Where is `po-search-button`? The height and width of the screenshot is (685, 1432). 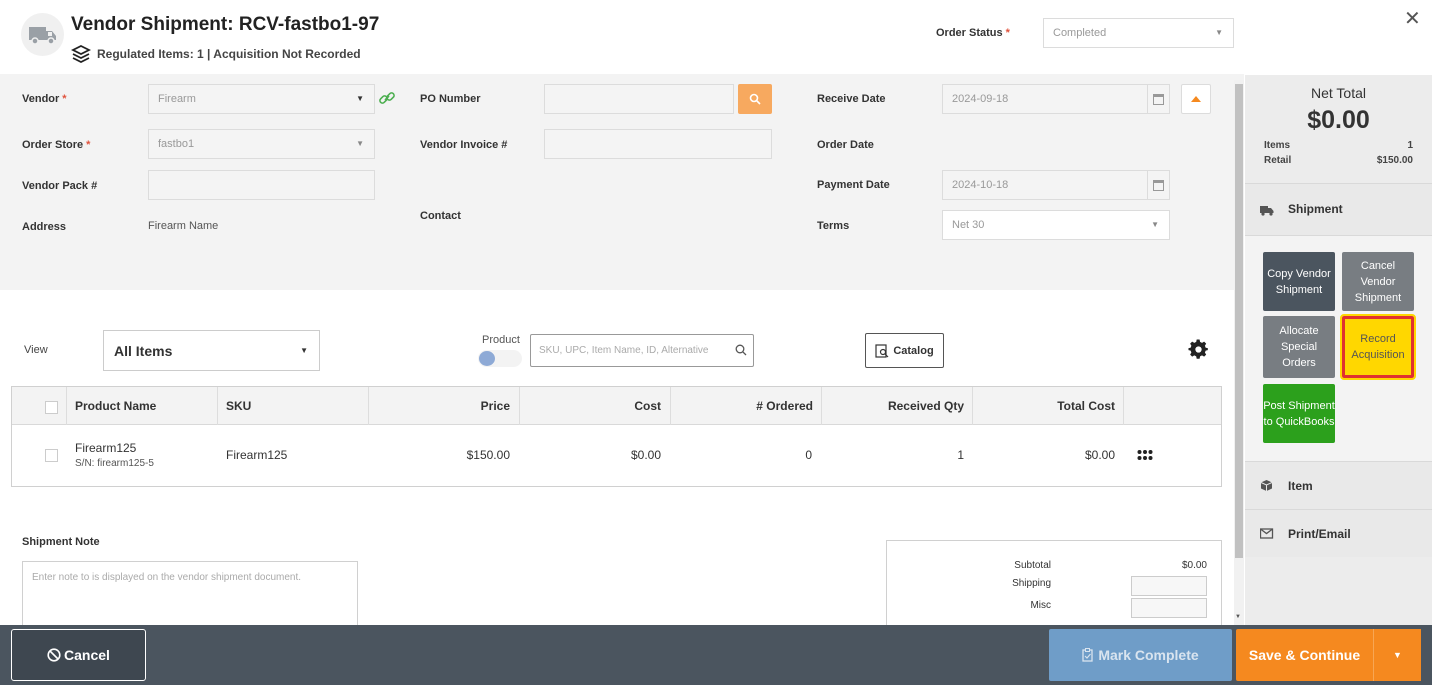 po-search-button is located at coordinates (755, 99).